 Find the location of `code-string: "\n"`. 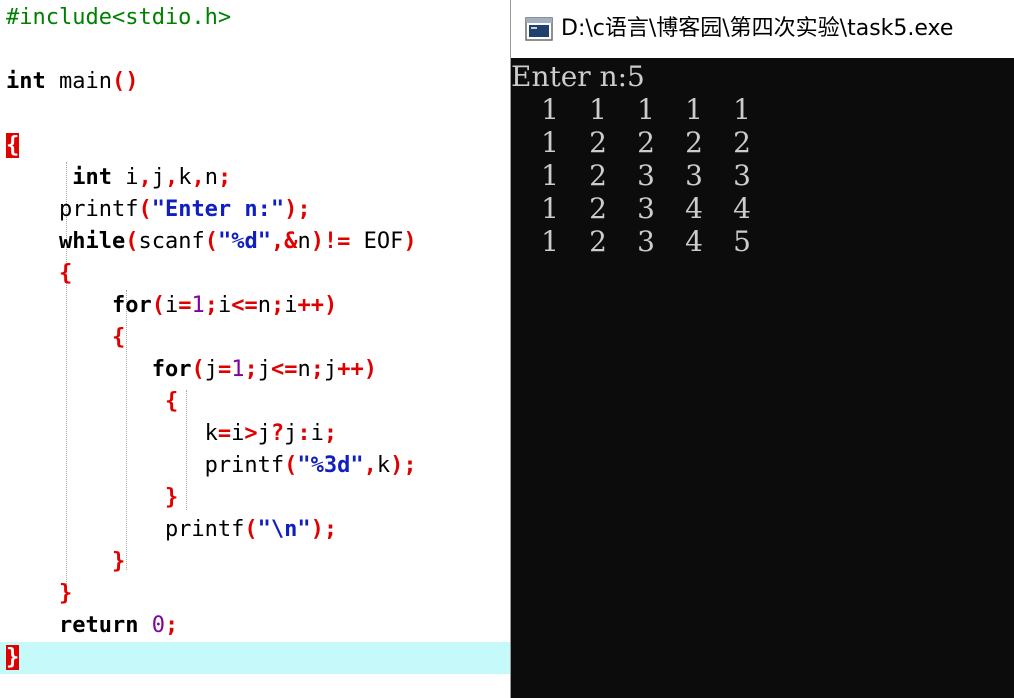

code-string: "\n" is located at coordinates (284, 529).